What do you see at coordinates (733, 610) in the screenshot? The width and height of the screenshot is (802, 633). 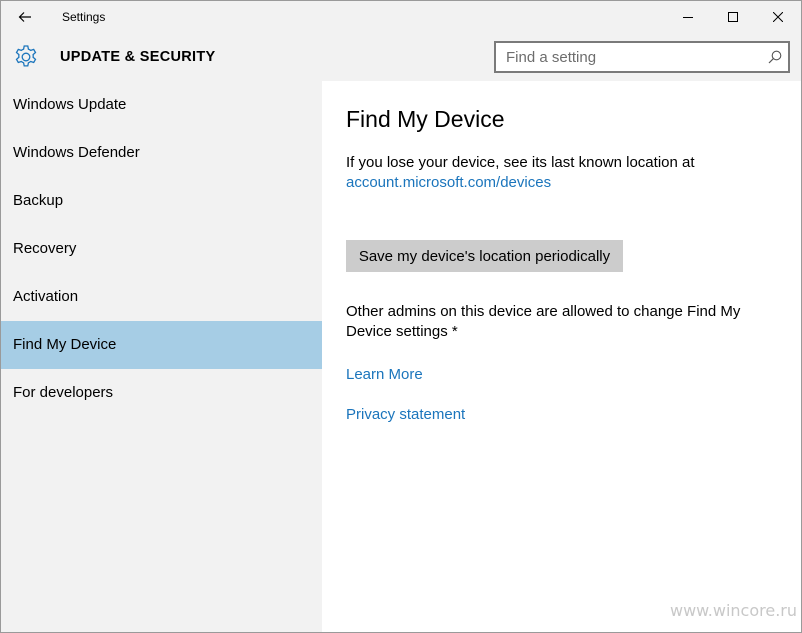 I see `watermark: www.wincore.ru` at bounding box center [733, 610].